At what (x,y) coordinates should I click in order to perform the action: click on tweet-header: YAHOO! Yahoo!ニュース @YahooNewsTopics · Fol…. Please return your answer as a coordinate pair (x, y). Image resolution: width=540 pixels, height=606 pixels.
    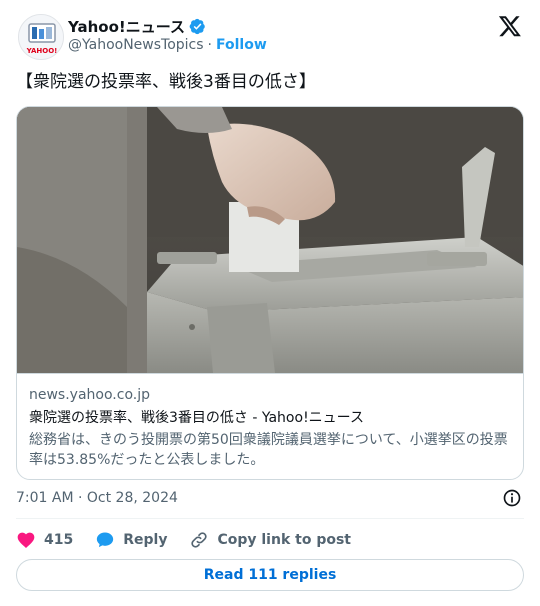
    Looking at the image, I should click on (270, 38).